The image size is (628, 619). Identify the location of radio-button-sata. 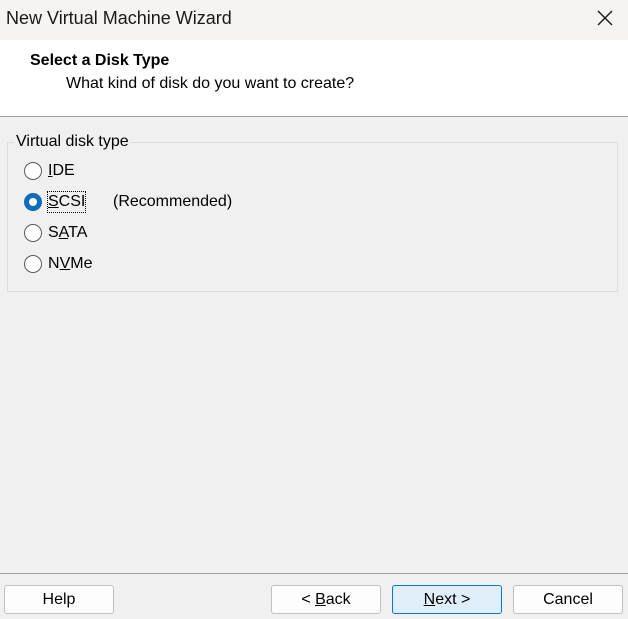
(33, 233).